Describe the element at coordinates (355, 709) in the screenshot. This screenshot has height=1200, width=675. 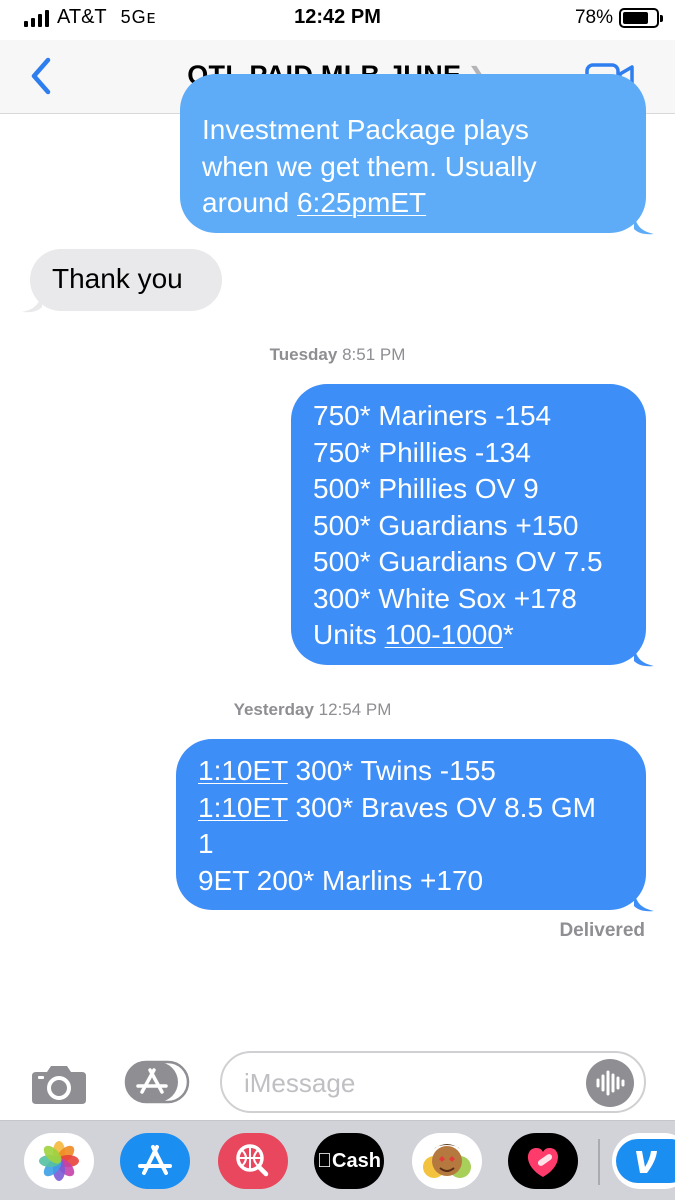
I see `timestamp-time: 12:54 PM` at that location.